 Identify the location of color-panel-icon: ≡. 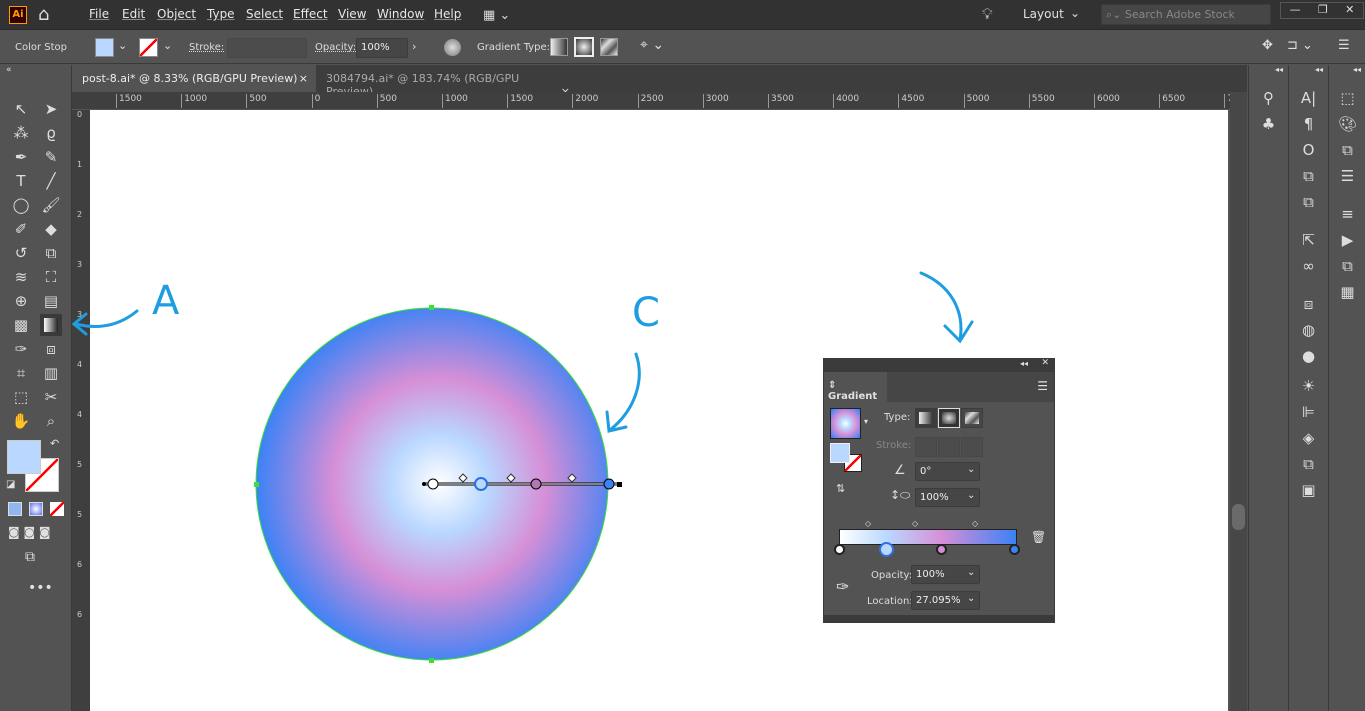
(1347, 214).